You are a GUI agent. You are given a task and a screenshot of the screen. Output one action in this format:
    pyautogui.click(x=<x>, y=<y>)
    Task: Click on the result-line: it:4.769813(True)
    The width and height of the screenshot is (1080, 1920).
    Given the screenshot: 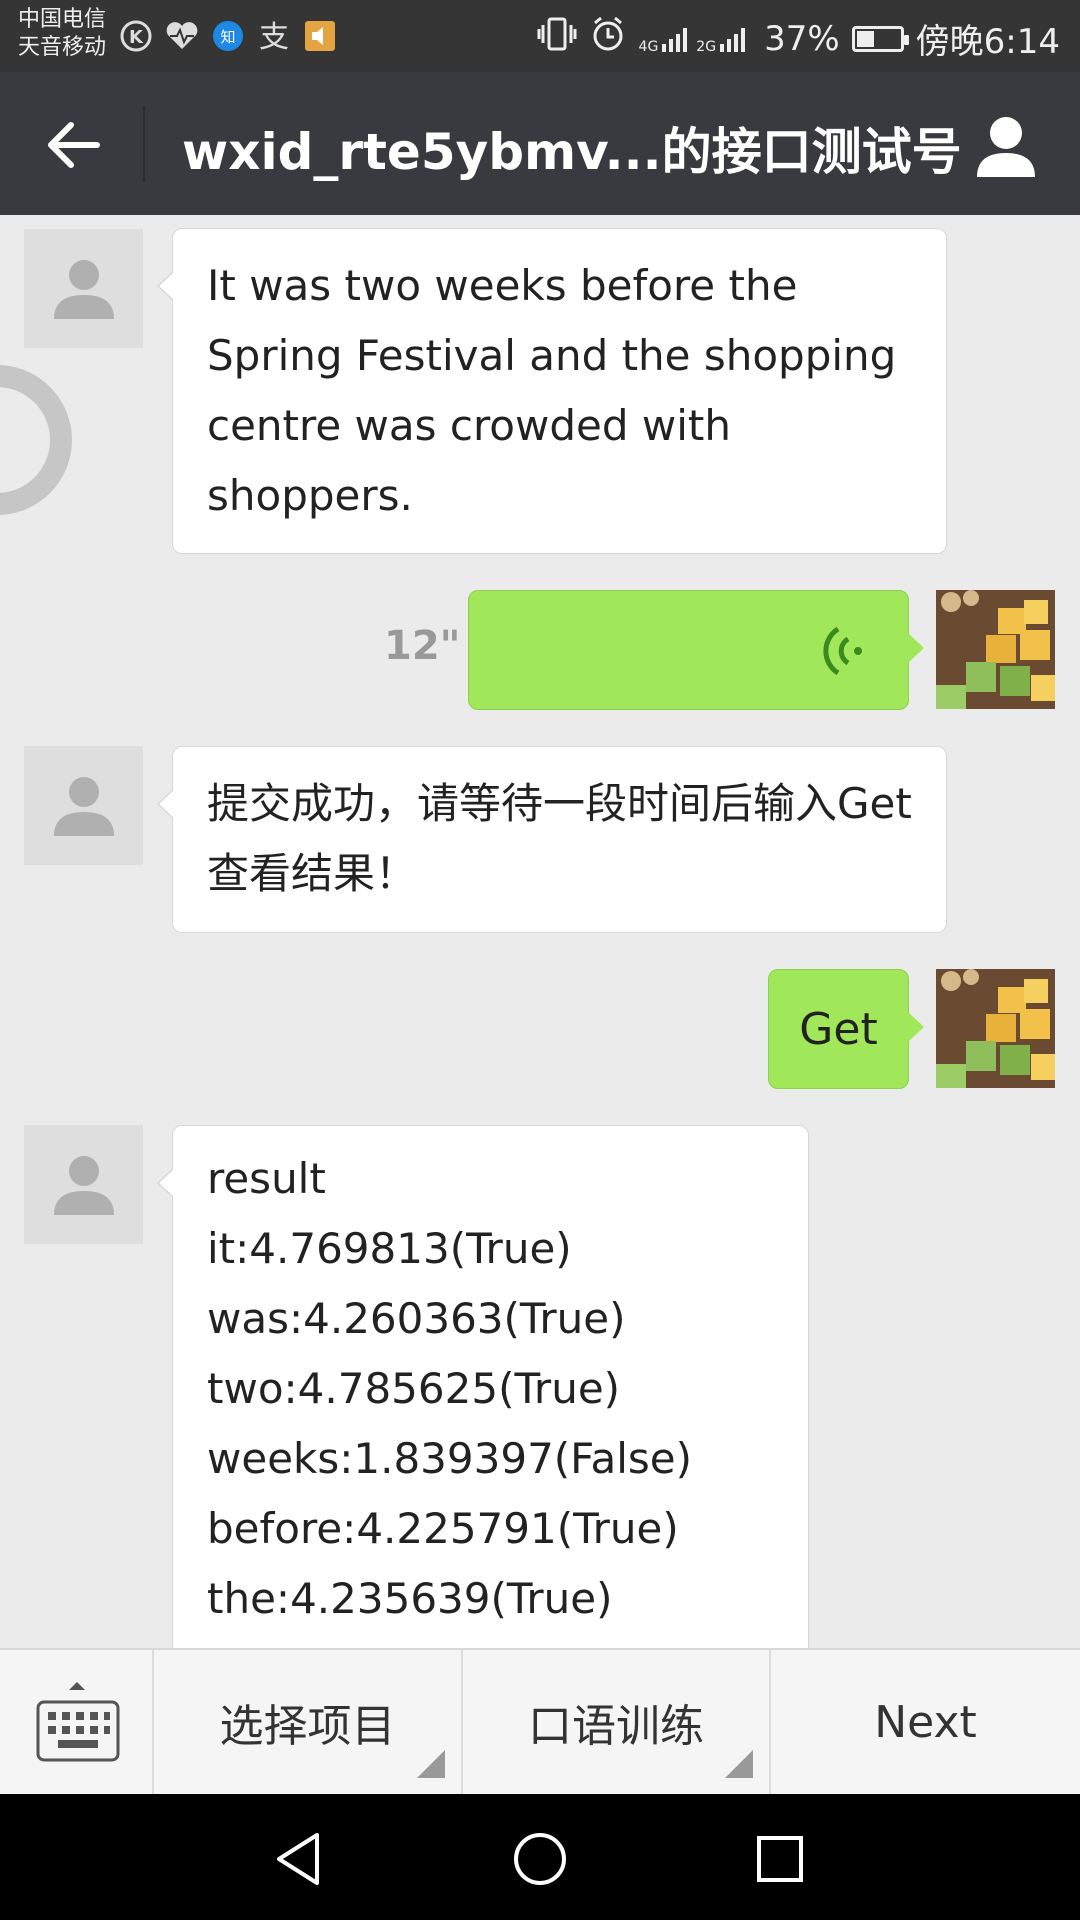 What is the action you would take?
    pyautogui.click(x=389, y=1248)
    